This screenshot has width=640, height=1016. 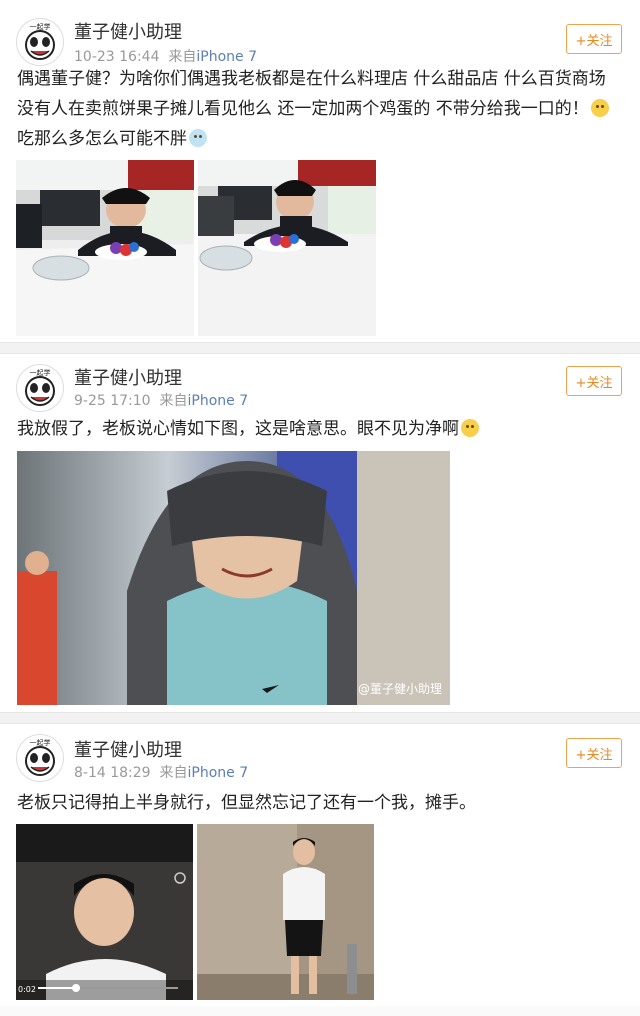 I want to click on post-meta: 9-25 17:10 来自iPhone 7, so click(x=161, y=400).